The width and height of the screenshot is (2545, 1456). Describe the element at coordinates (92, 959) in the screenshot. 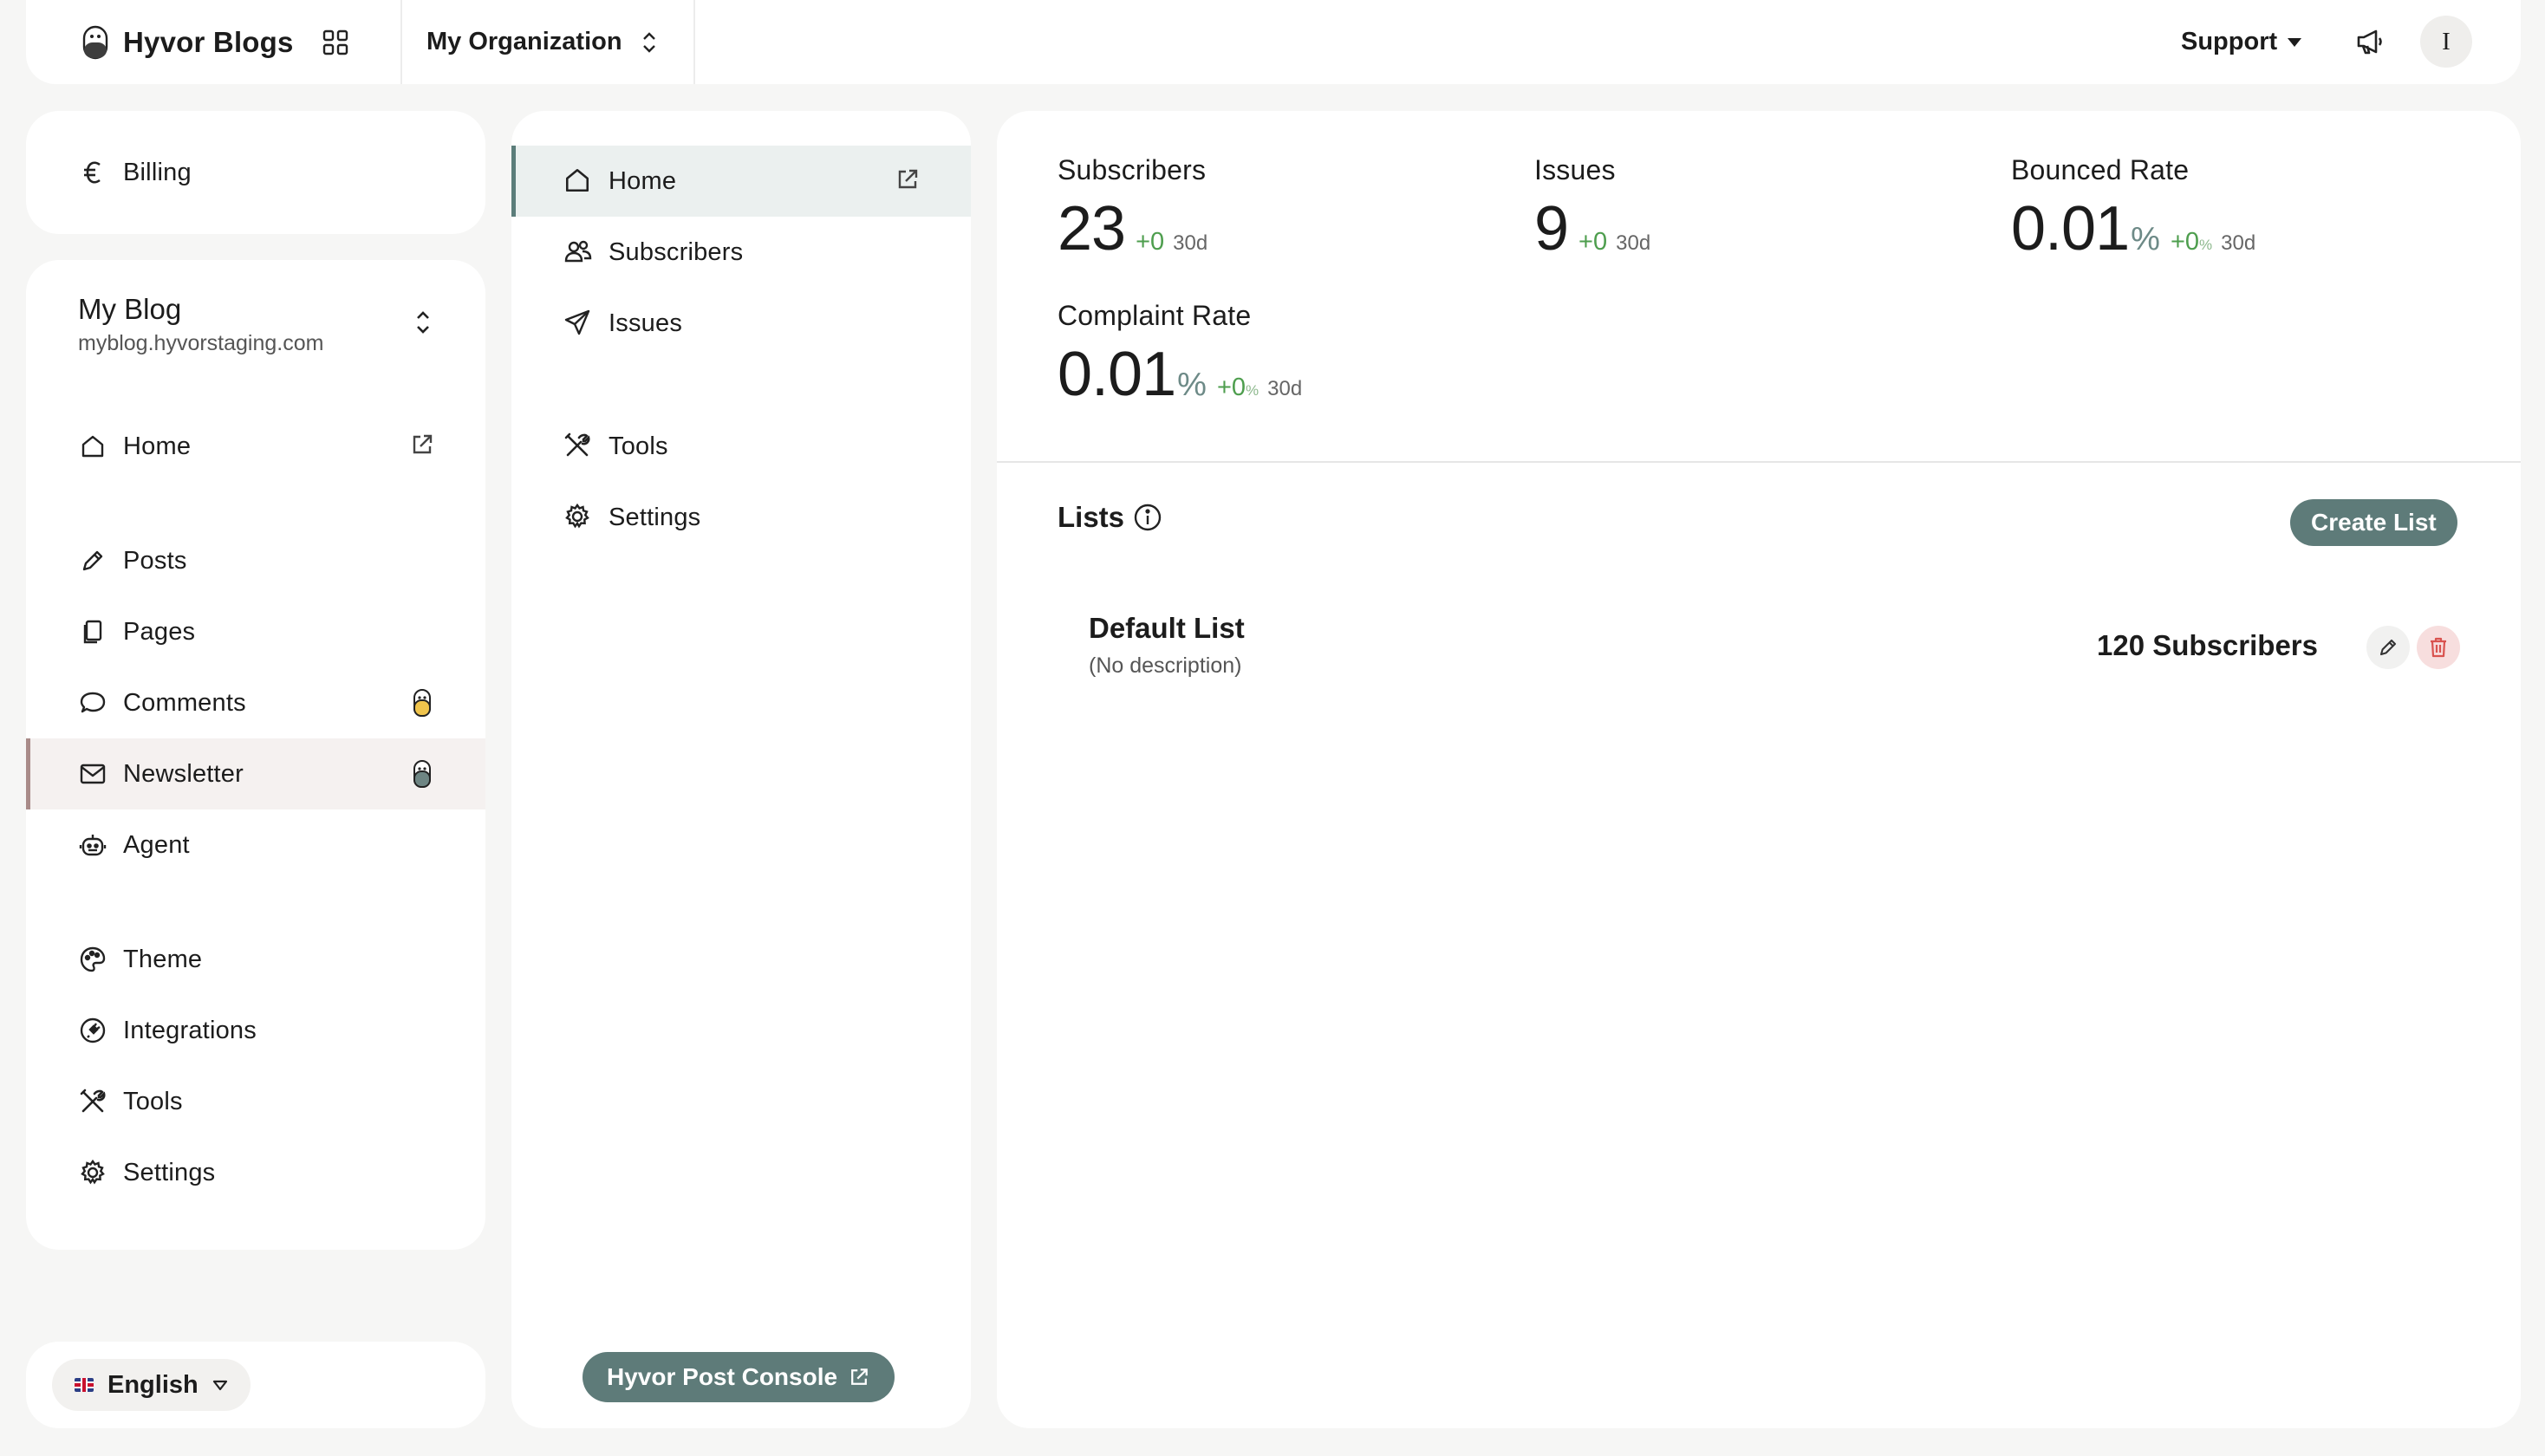

I see `palette-icon` at that location.